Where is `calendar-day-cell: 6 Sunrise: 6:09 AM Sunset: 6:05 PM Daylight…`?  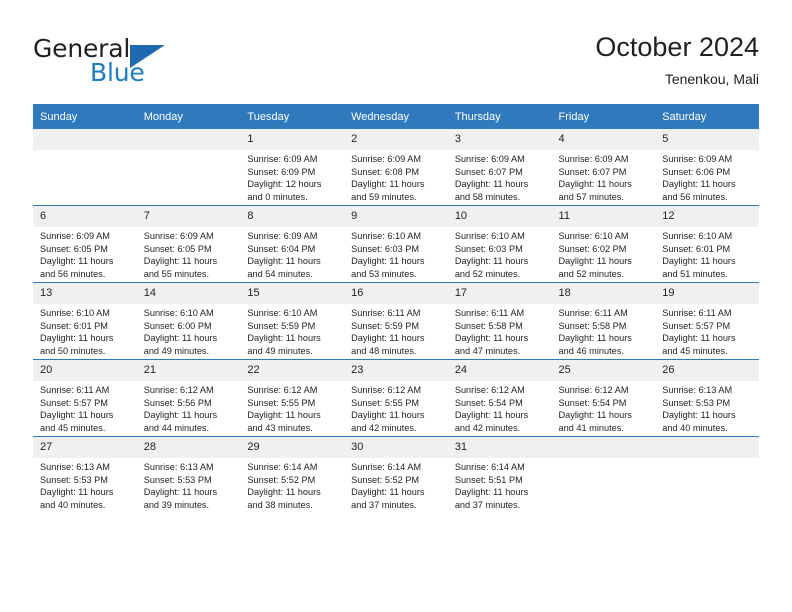
calendar-day-cell: 6 Sunrise: 6:09 AM Sunset: 6:05 PM Daylight… is located at coordinates (85, 244).